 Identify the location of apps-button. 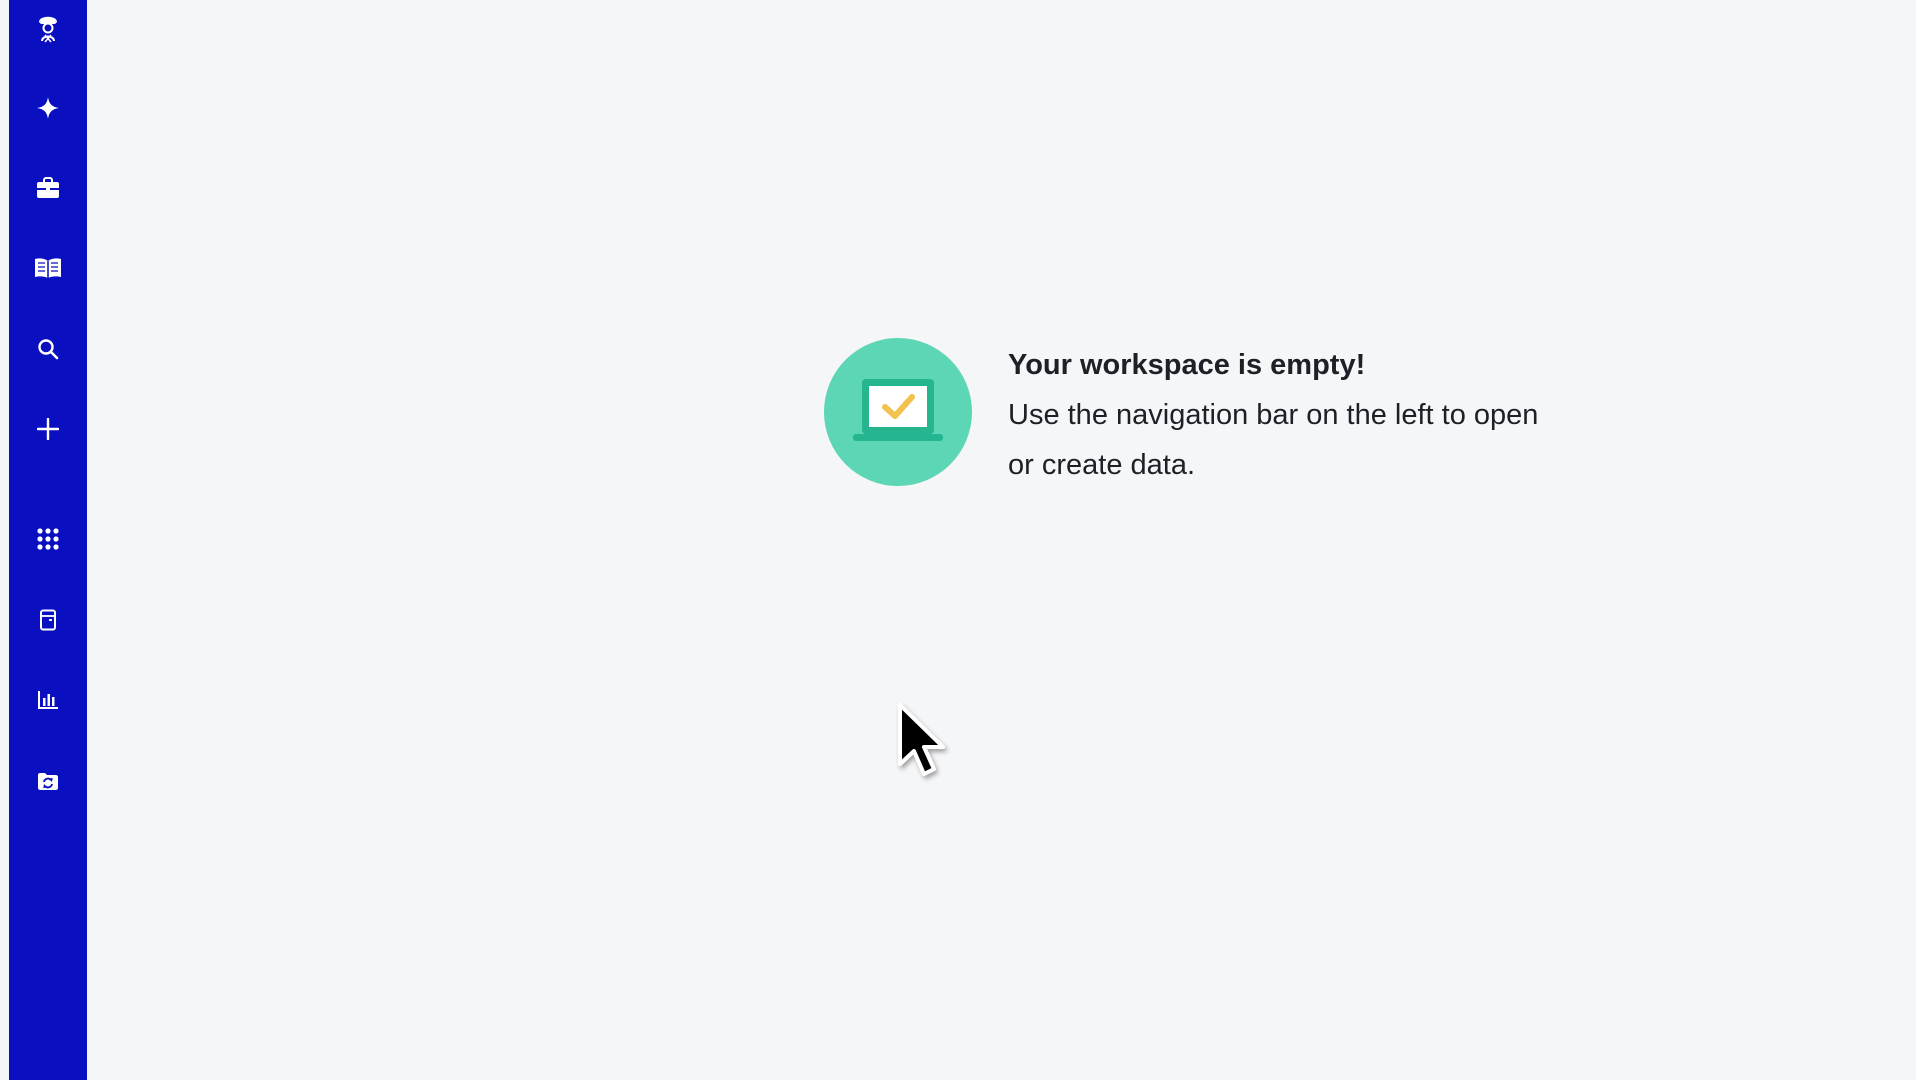
(48, 539).